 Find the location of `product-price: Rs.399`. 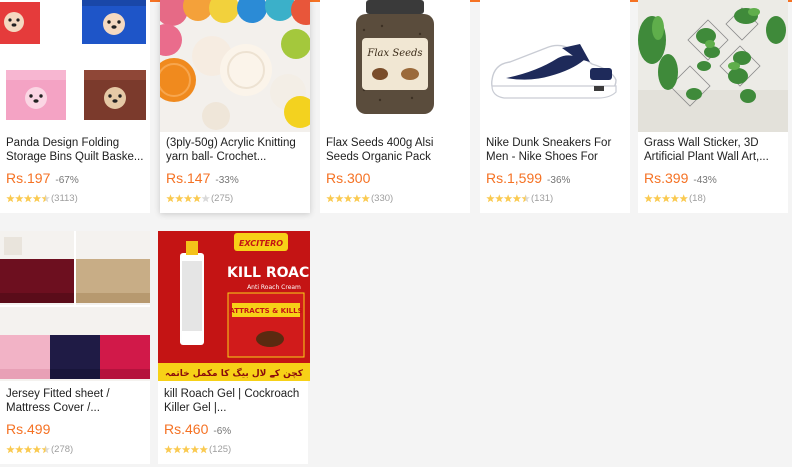

product-price: Rs.399 is located at coordinates (666, 178).